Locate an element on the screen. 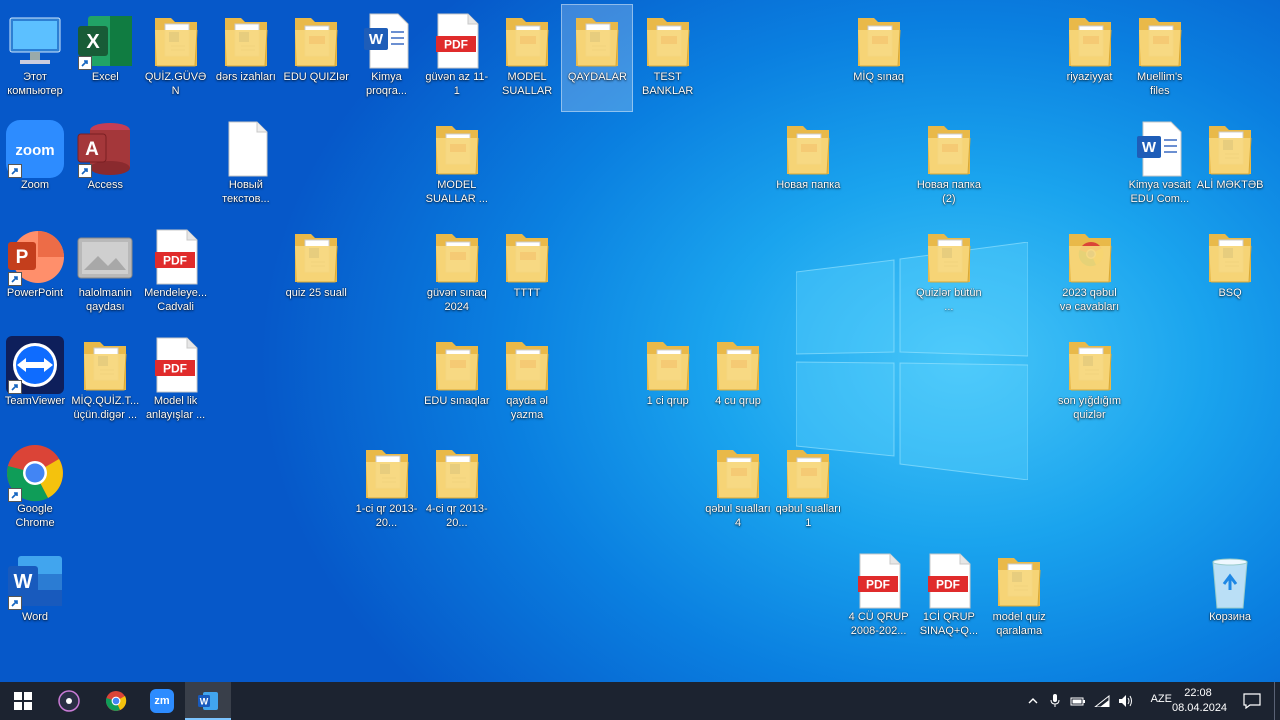 Image resolution: width=1280 pixels, height=720 pixels. desktop-icon: qayda əl yazma is located at coordinates (527, 382).